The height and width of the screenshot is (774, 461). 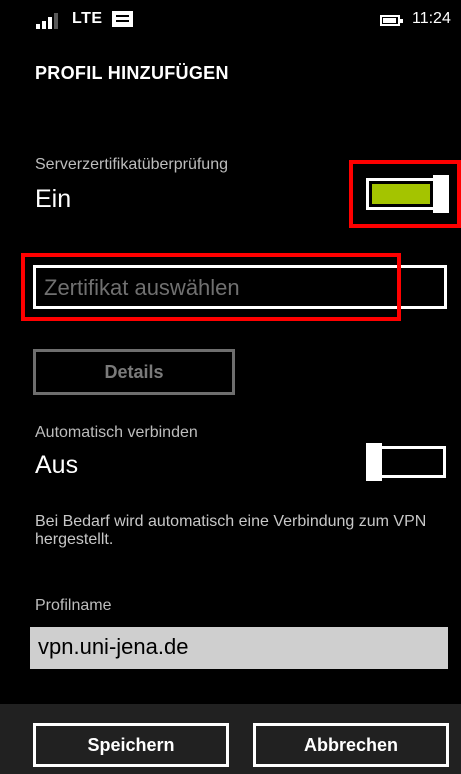 What do you see at coordinates (131, 164) in the screenshot?
I see `server-cert-check-label: Serverzertifikatüberprüfung` at bounding box center [131, 164].